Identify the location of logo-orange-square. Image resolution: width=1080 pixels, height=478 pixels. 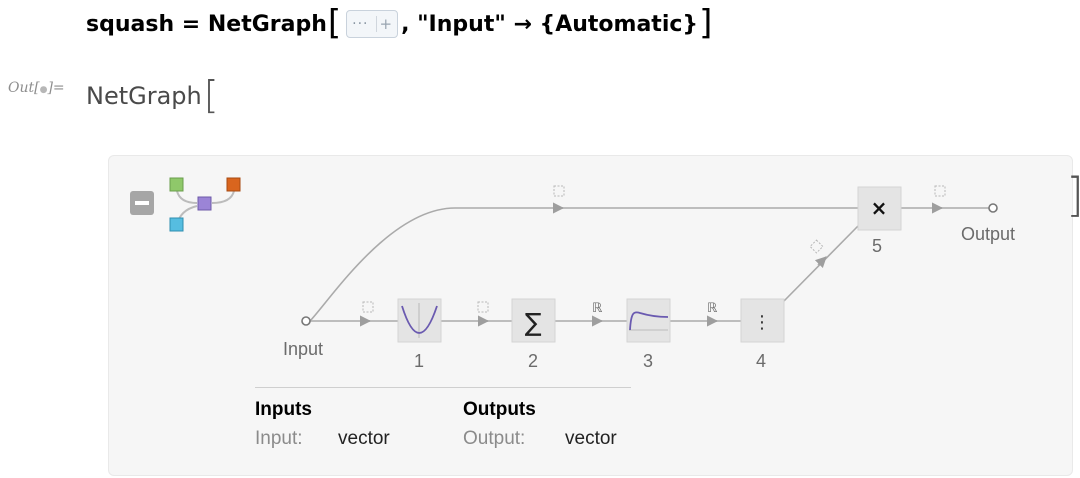
(233, 184).